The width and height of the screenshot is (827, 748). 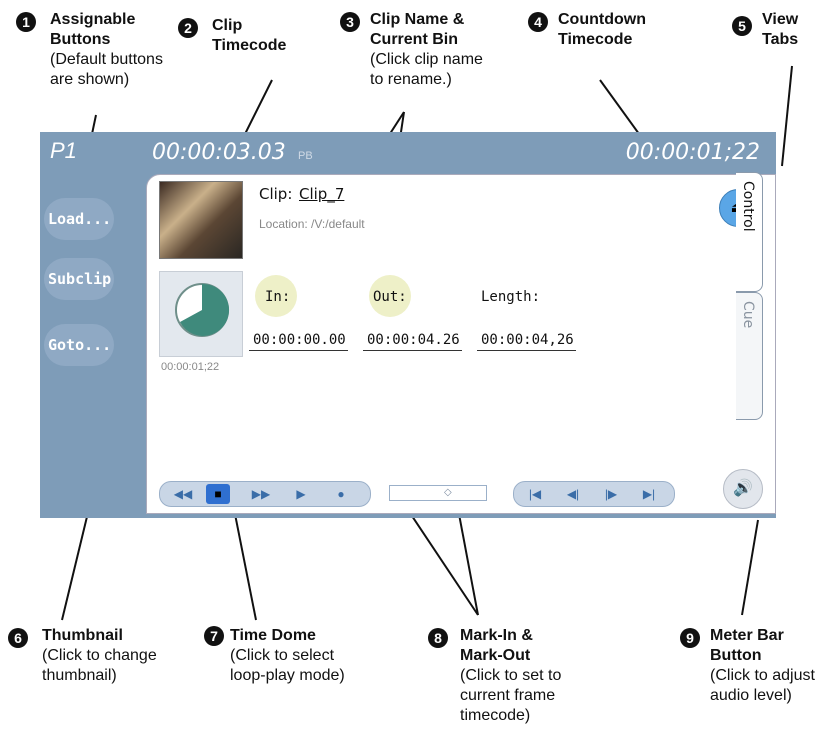 What do you see at coordinates (301, 494) in the screenshot?
I see `play-icon: ▶` at bounding box center [301, 494].